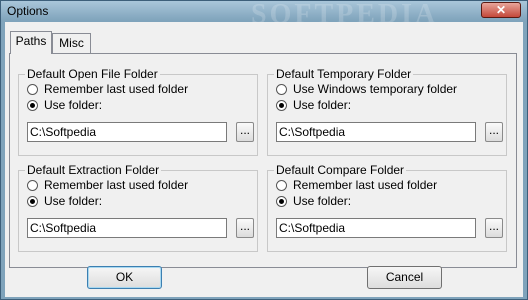 This screenshot has width=528, height=300. Describe the element at coordinates (92, 74) in the screenshot. I see `group-title: Default Open File Folder` at that location.